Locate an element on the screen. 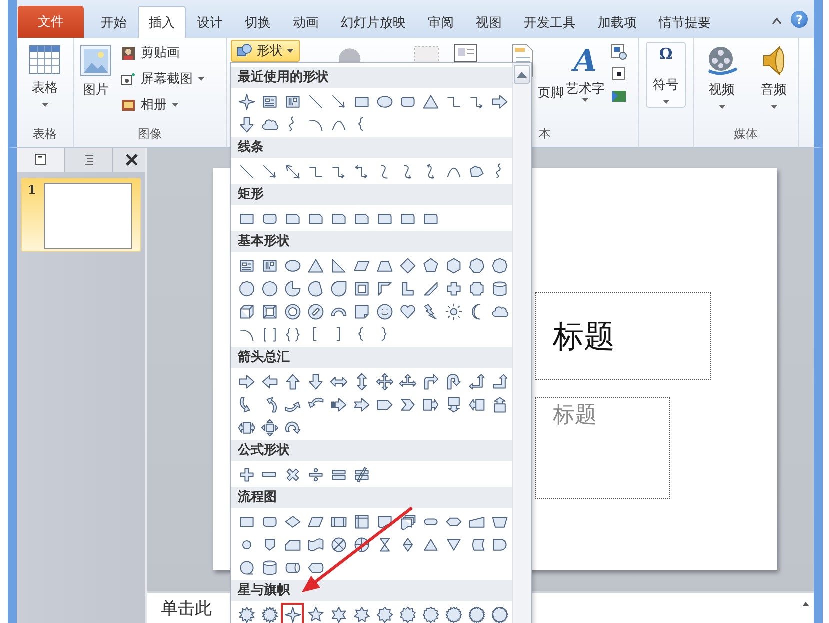  video-button: 视频 is located at coordinates (722, 77).